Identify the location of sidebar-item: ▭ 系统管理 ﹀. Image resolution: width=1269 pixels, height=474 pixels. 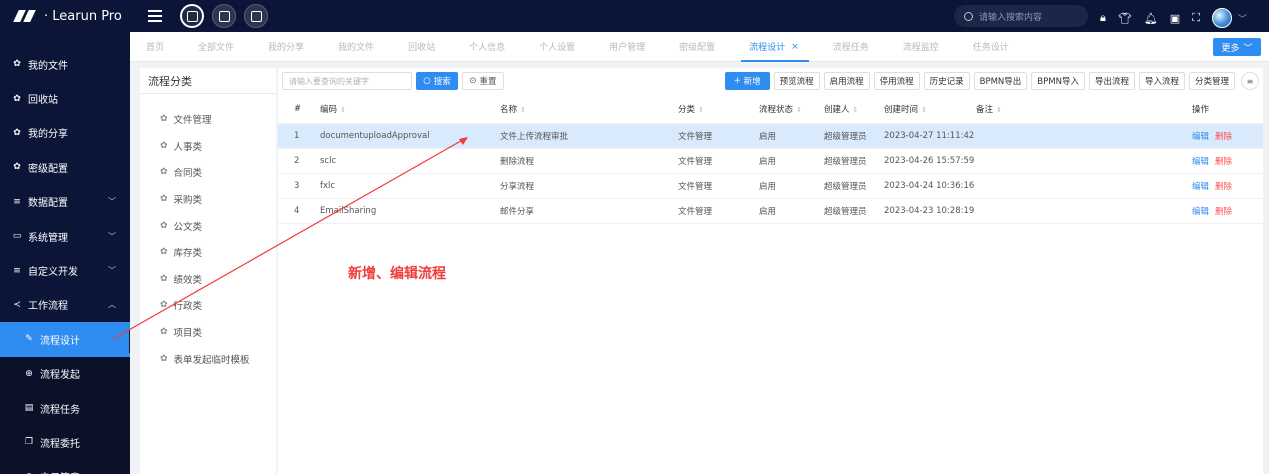
(65, 236).